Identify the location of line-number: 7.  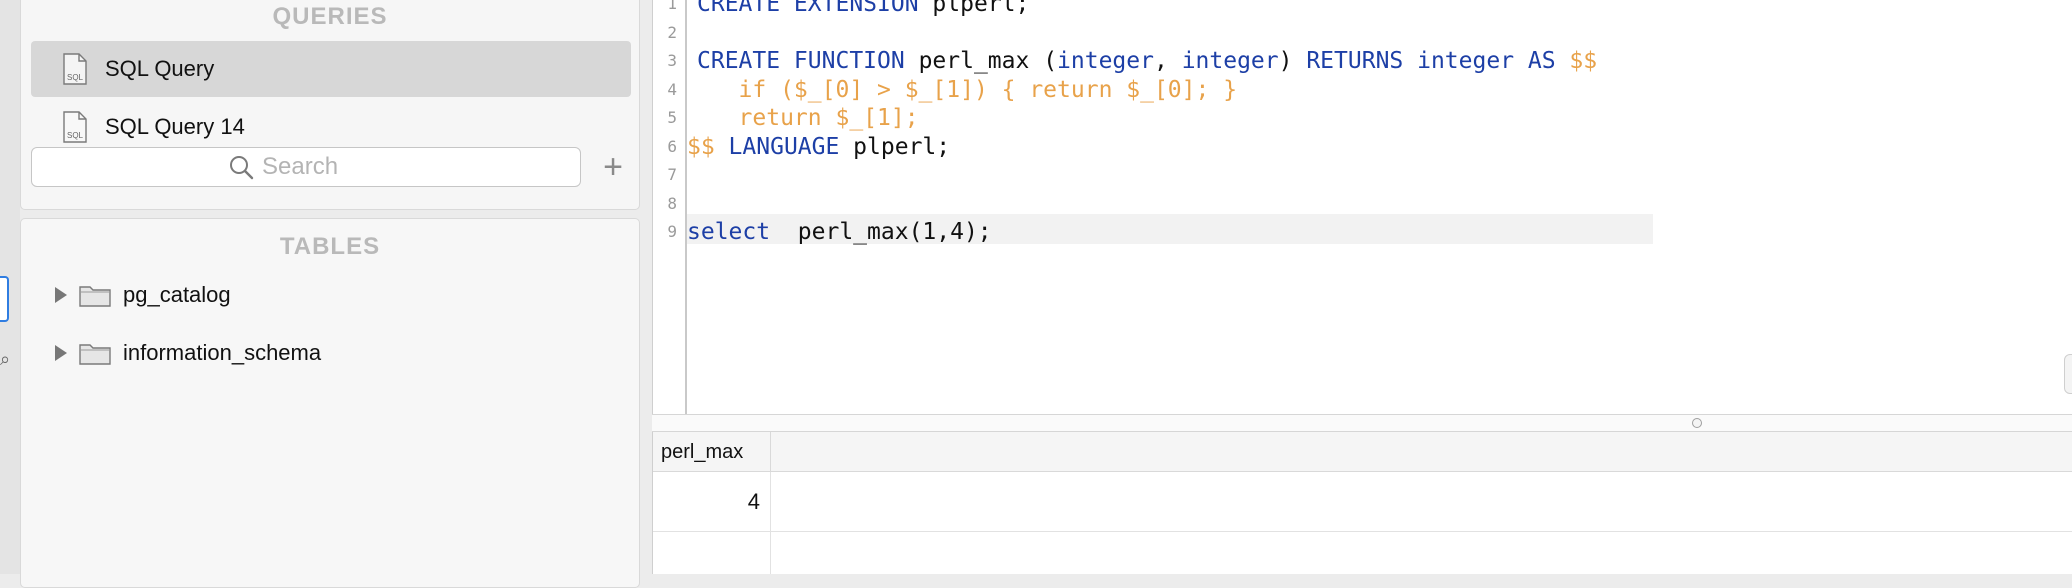
(672, 174).